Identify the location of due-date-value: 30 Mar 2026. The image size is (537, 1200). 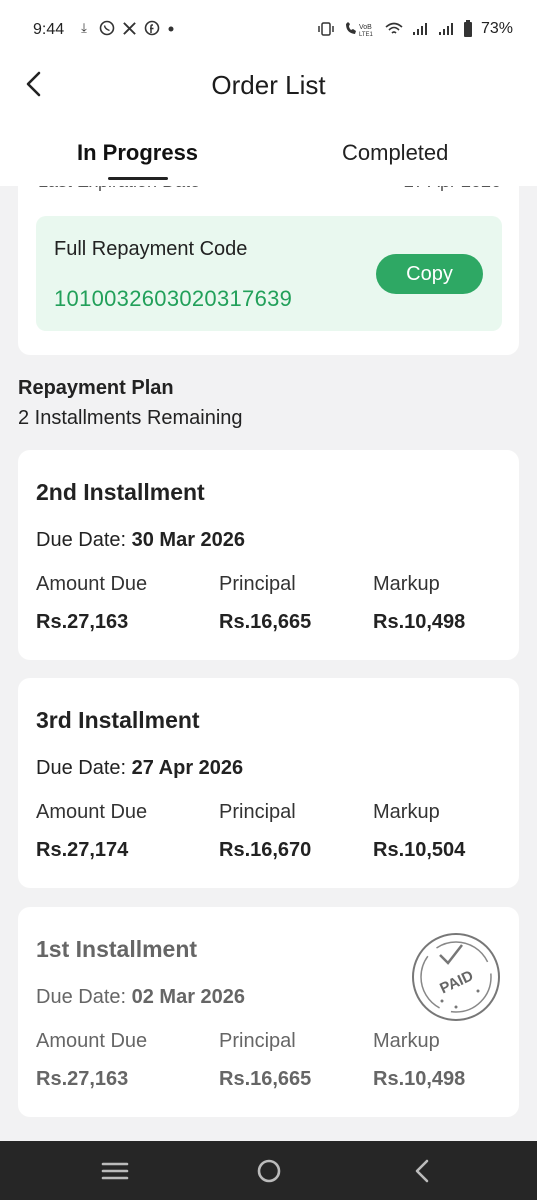
(188, 540).